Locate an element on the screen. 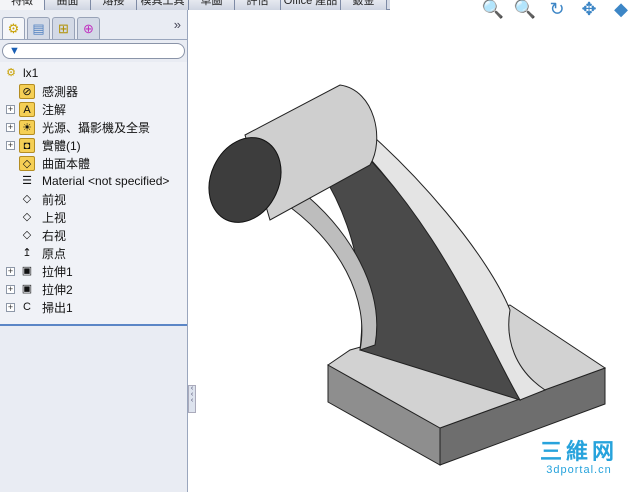 The height and width of the screenshot is (492, 640). tree-item: + ◘ 實體(1) is located at coordinates (93, 145).